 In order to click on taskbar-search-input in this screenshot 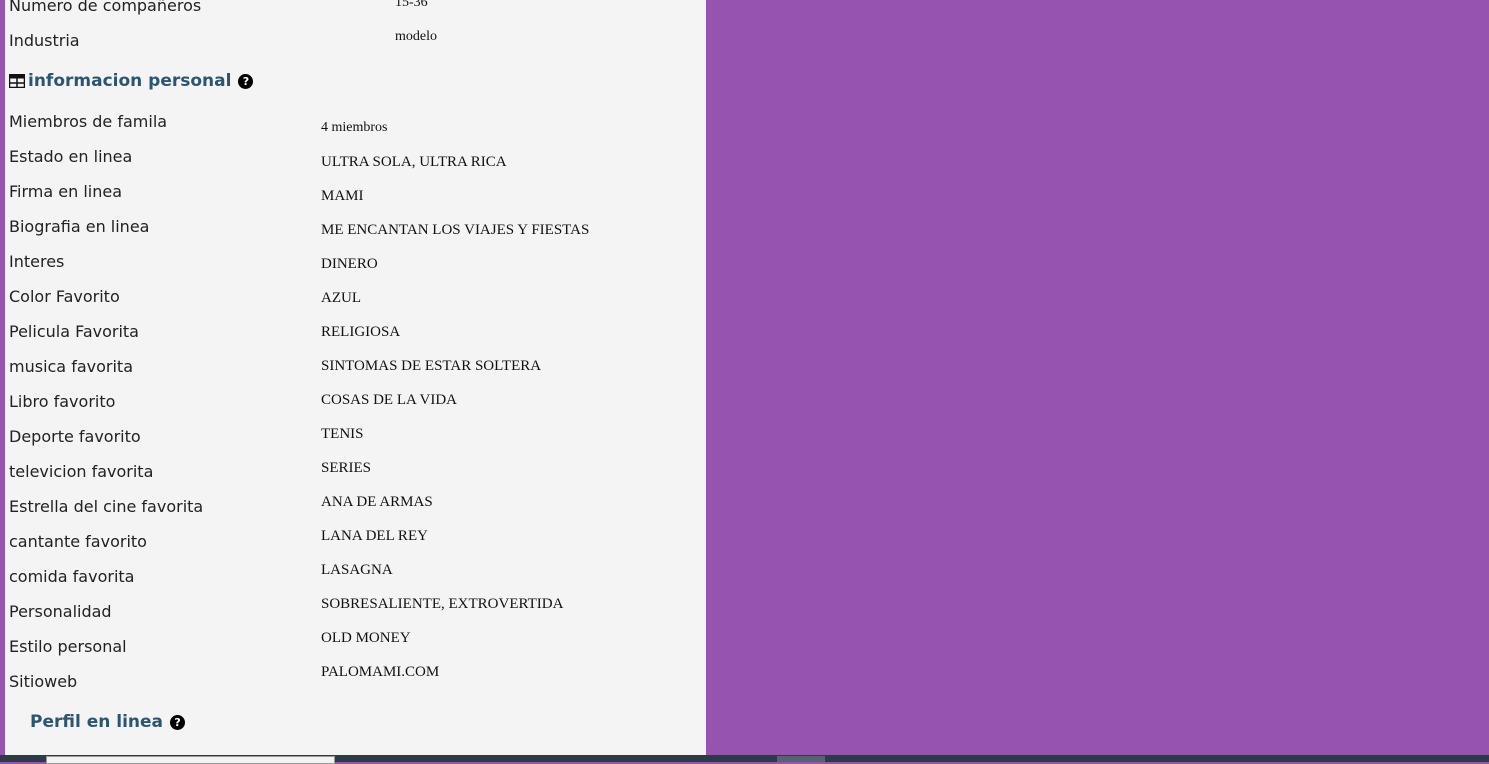, I will do `click(190, 760)`.